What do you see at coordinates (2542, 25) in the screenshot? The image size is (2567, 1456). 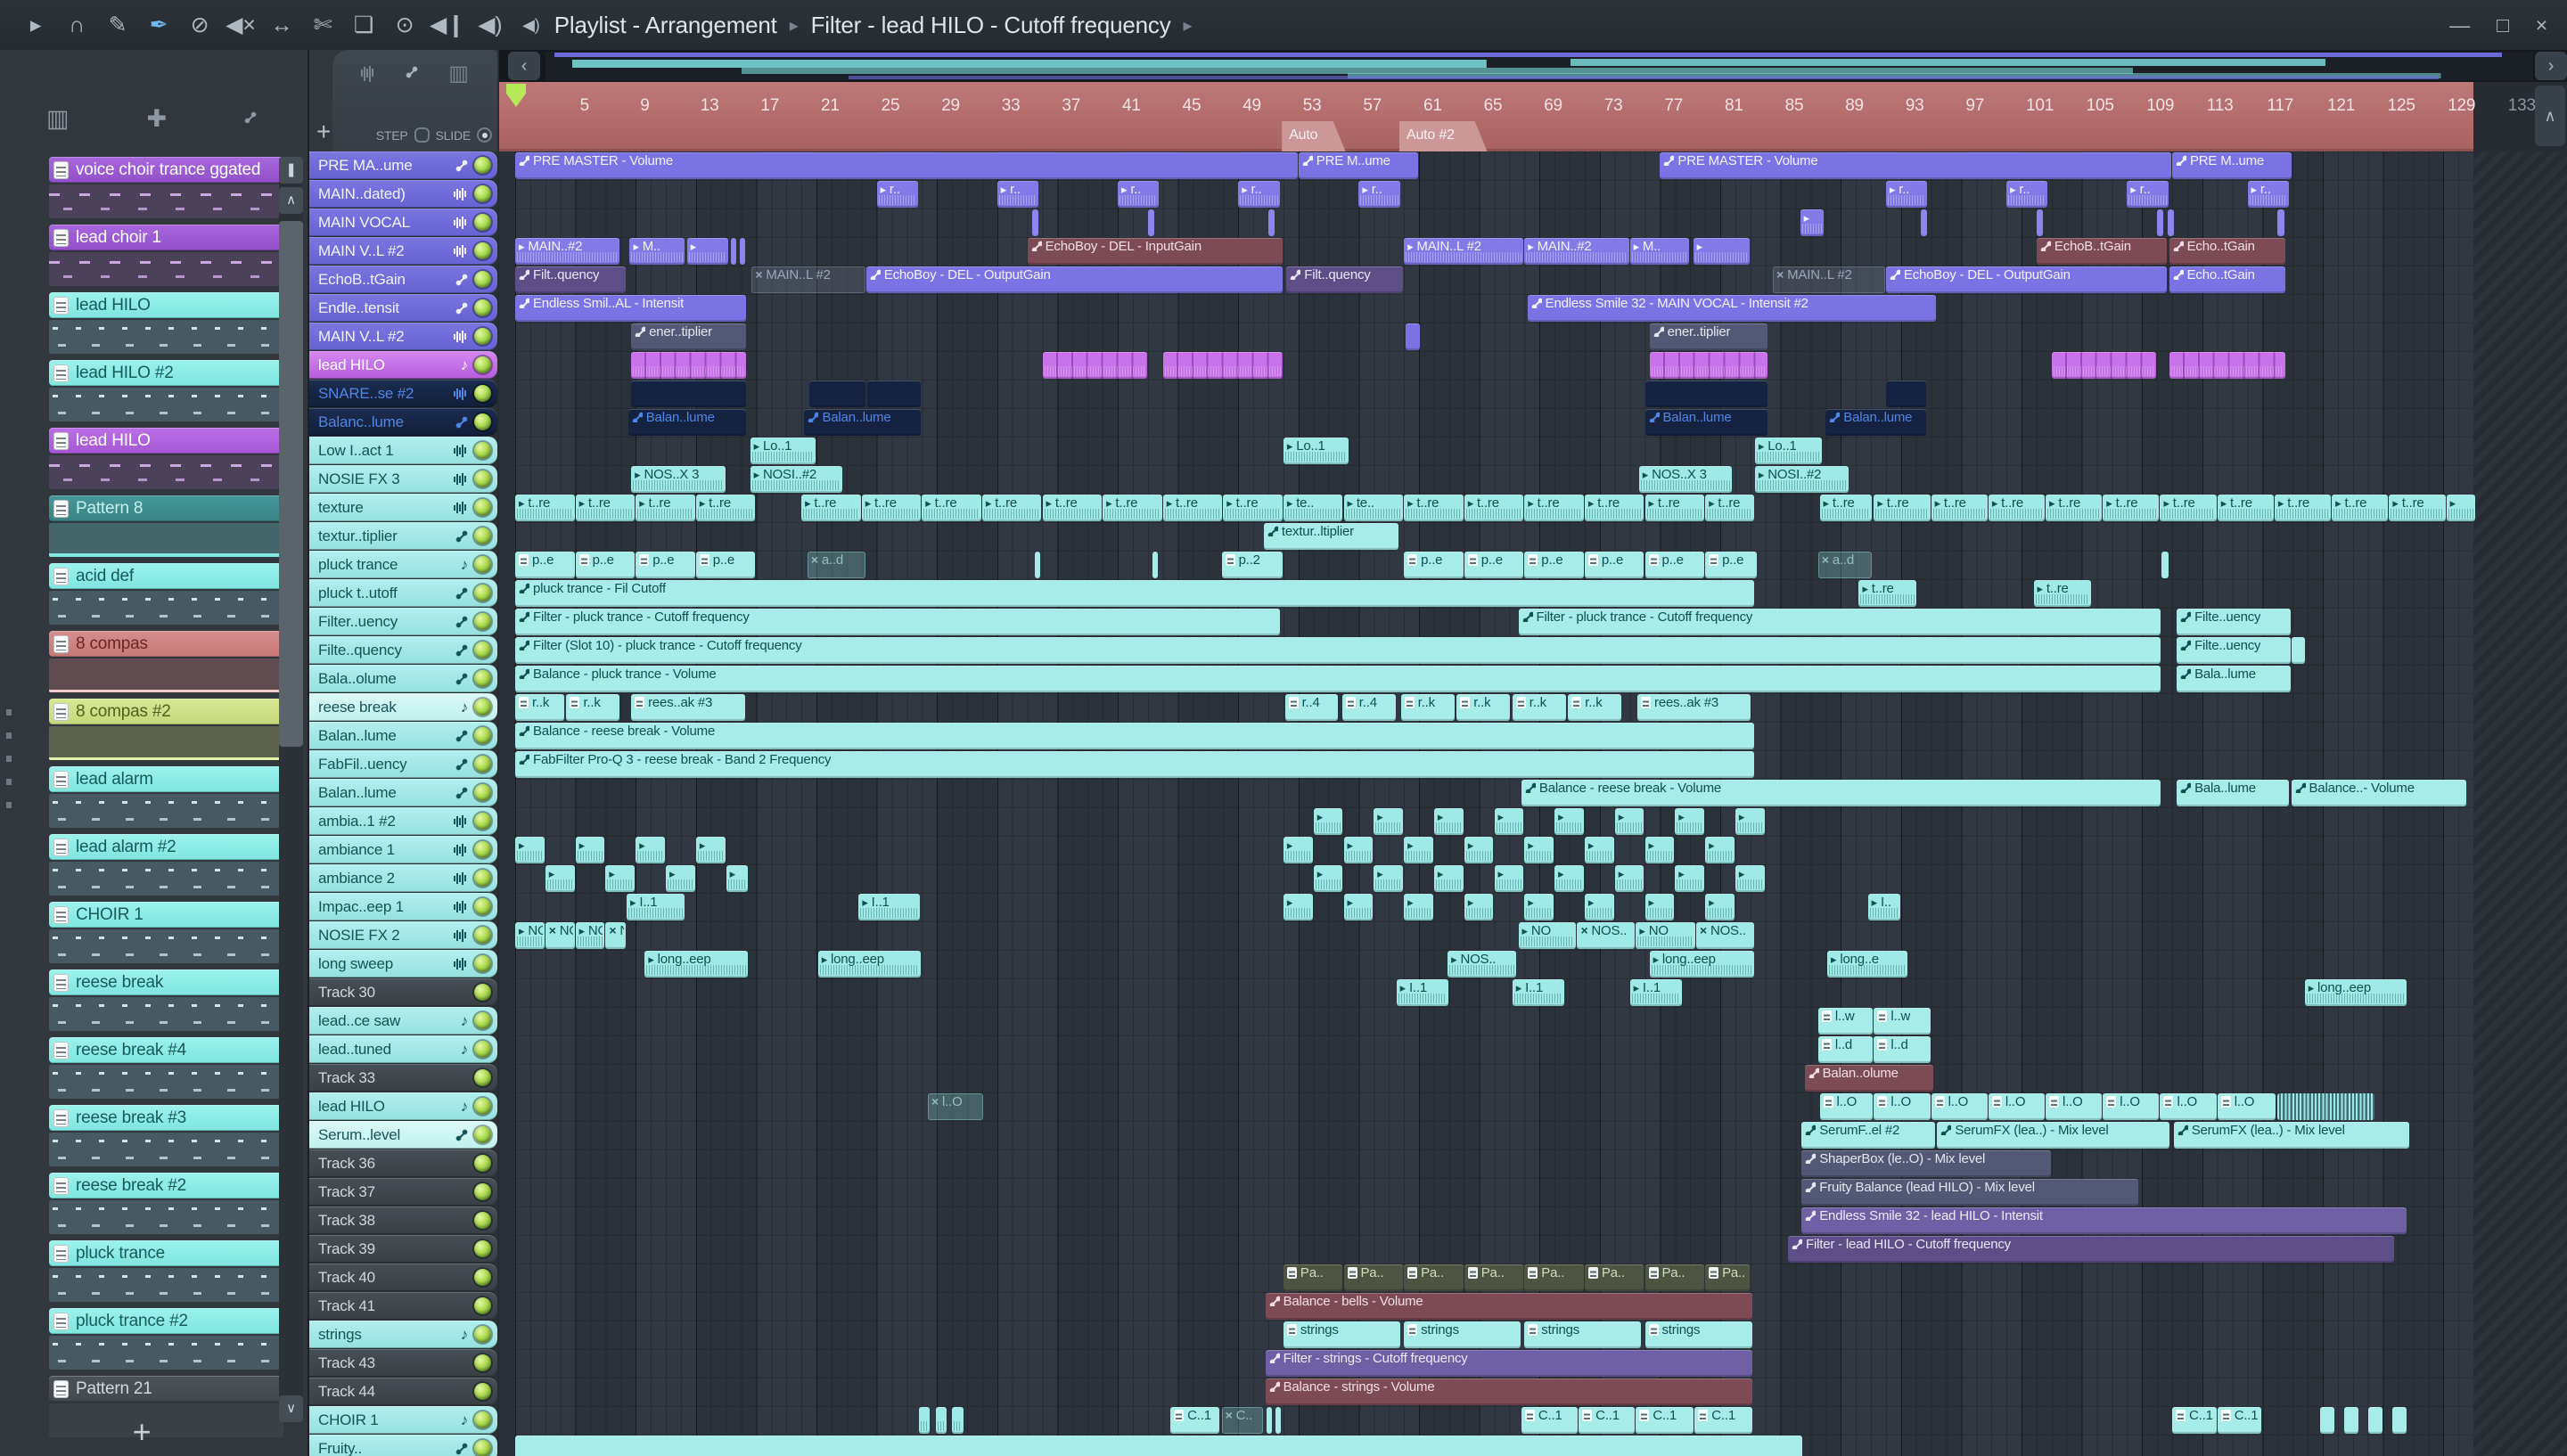 I see `close-button: ×` at bounding box center [2542, 25].